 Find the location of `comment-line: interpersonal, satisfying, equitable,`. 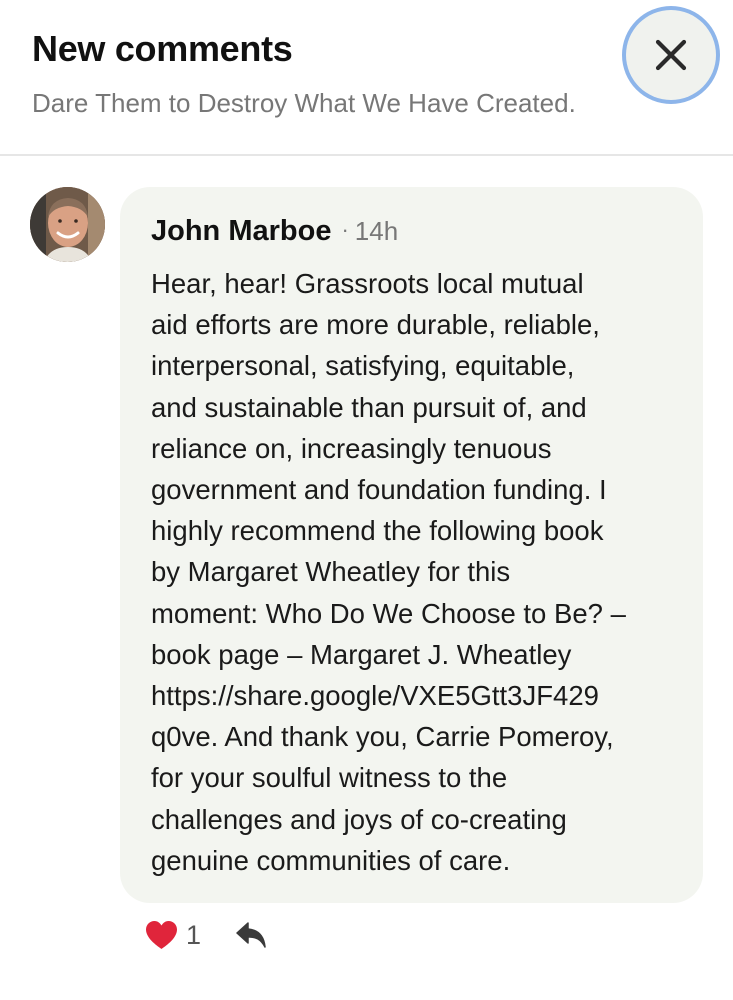

comment-line: interpersonal, satisfying, equitable, is located at coordinates (363, 366).